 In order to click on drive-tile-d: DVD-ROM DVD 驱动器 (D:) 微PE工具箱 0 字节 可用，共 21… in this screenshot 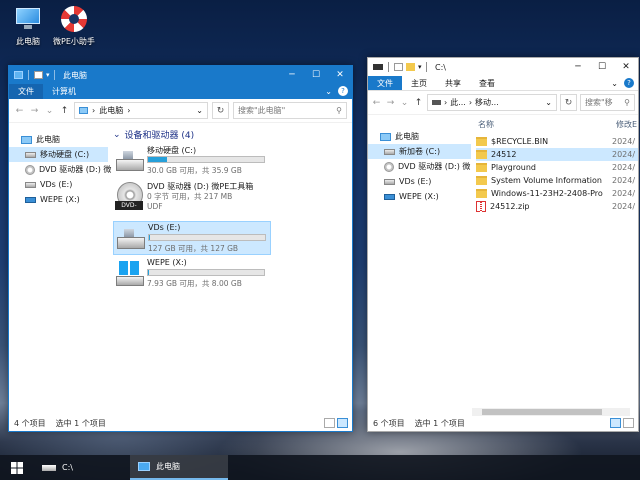, I will do `click(192, 199)`.